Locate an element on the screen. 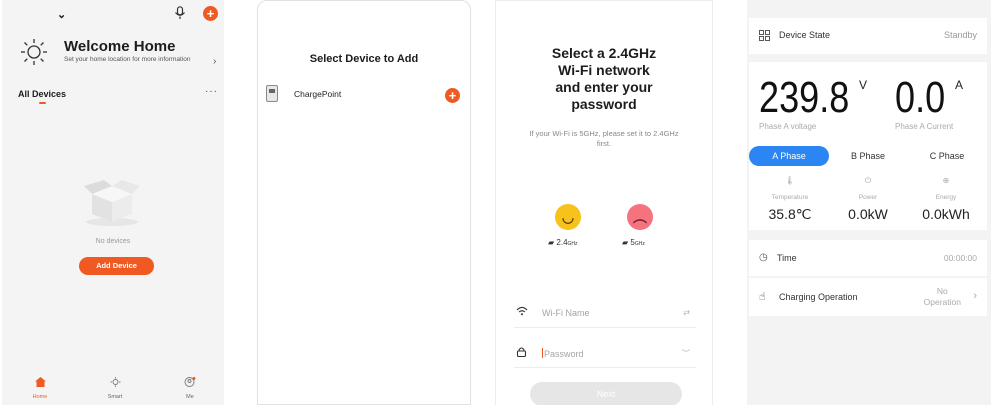 Image resolution: width=993 pixels, height=405 pixels. wifi-icon is located at coordinates (522, 312).